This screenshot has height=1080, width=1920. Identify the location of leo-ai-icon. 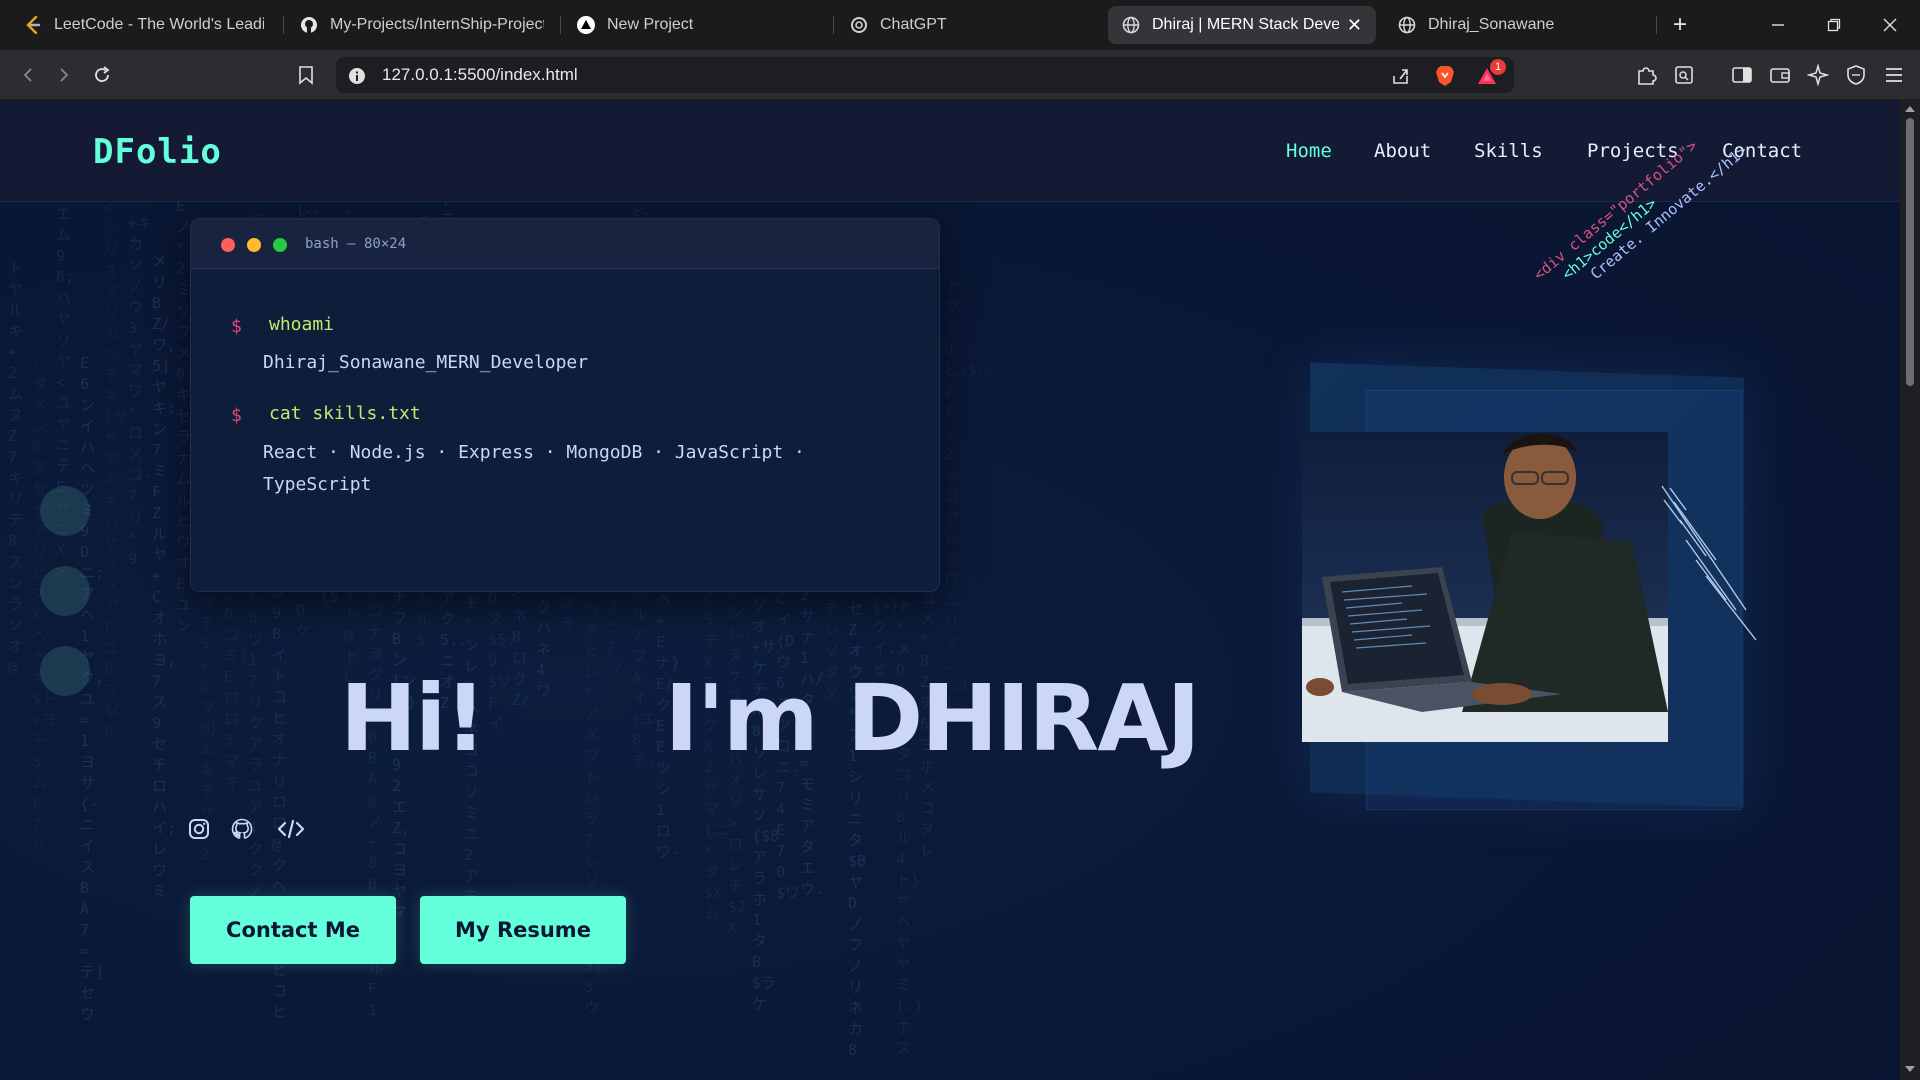
(1818, 75).